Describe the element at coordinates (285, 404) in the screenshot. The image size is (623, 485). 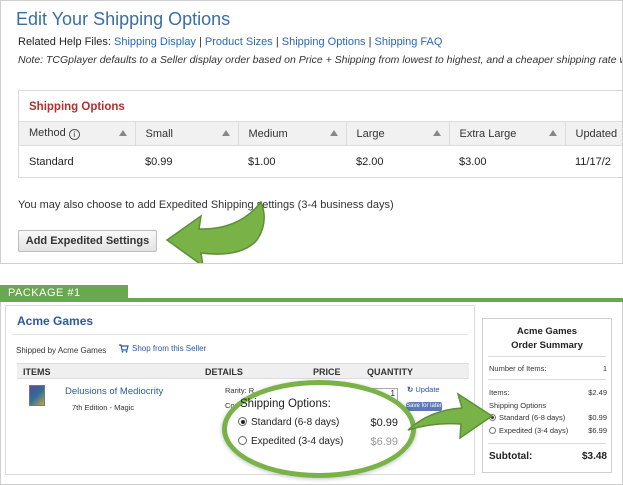
I see `callout-title: Shipping Options:` at that location.